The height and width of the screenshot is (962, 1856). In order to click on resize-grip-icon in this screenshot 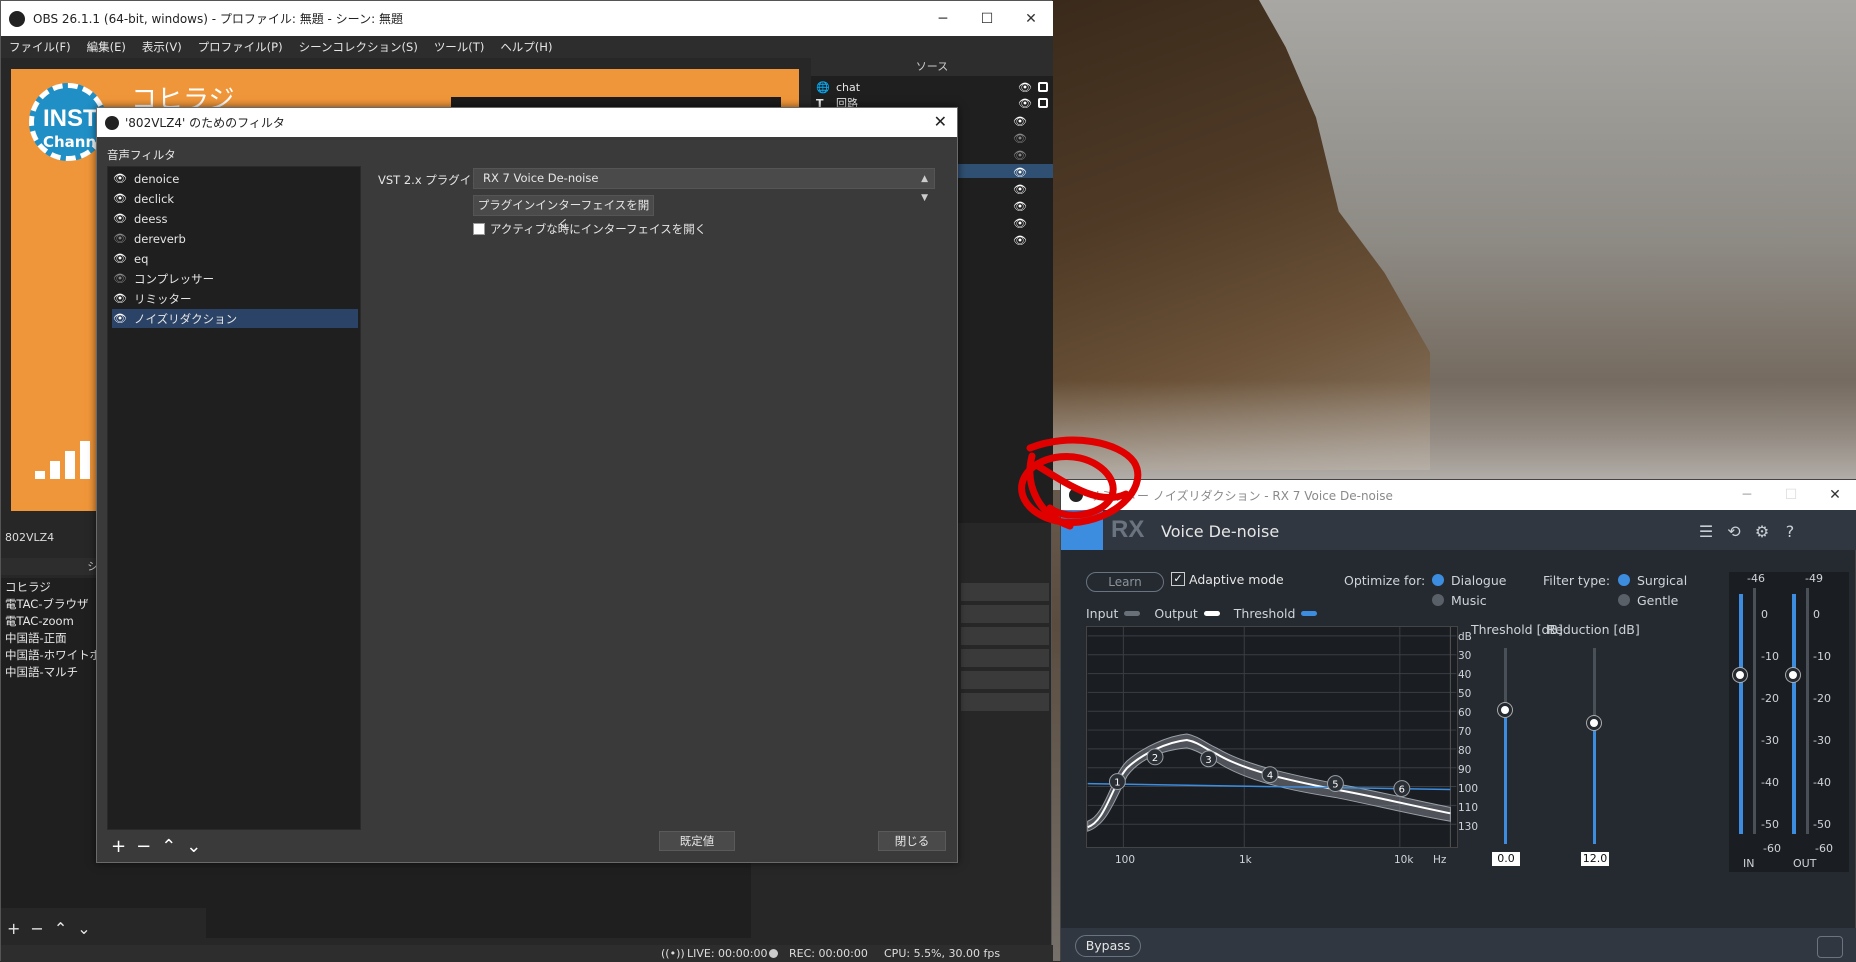, I will do `click(1830, 947)`.